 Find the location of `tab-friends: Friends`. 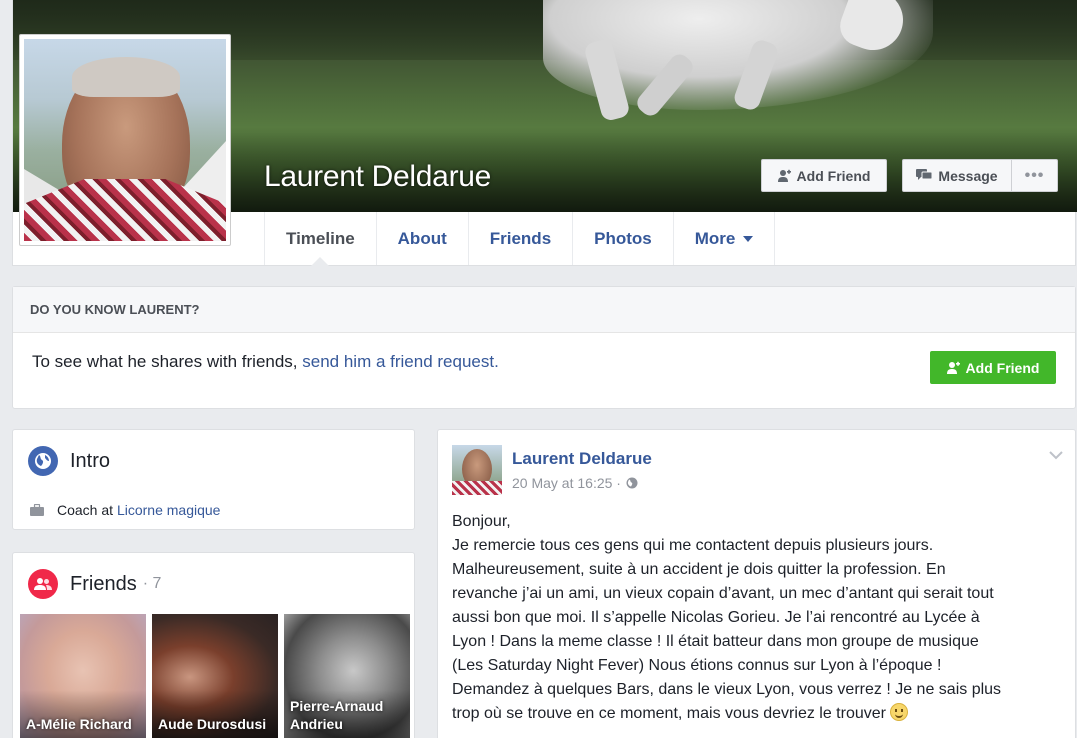

tab-friends: Friends is located at coordinates (519, 238).